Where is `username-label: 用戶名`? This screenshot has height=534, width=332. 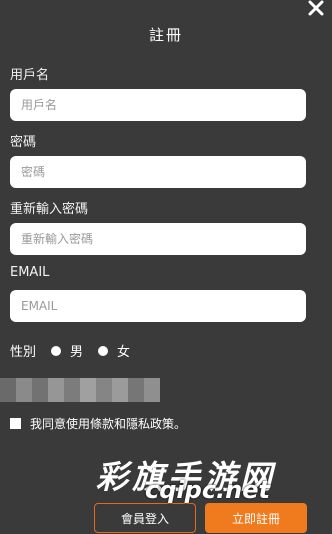
username-label: 用戶名 is located at coordinates (30, 75).